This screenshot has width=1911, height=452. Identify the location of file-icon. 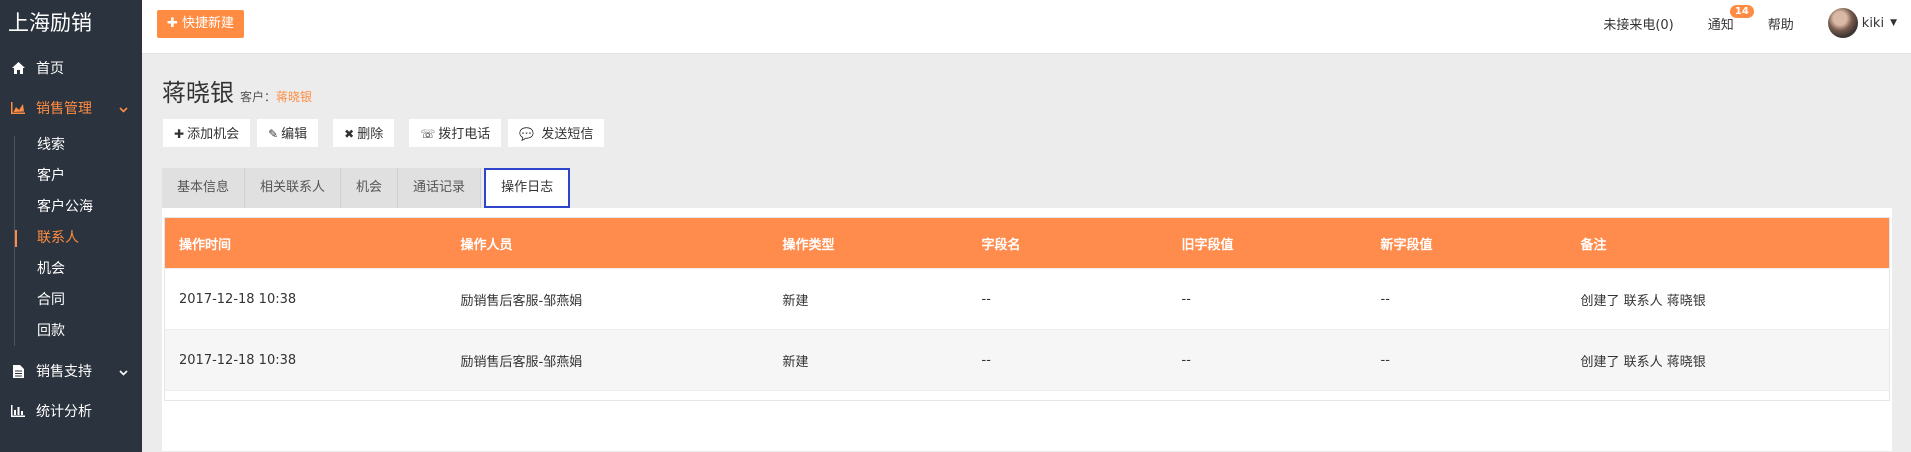
(18, 371).